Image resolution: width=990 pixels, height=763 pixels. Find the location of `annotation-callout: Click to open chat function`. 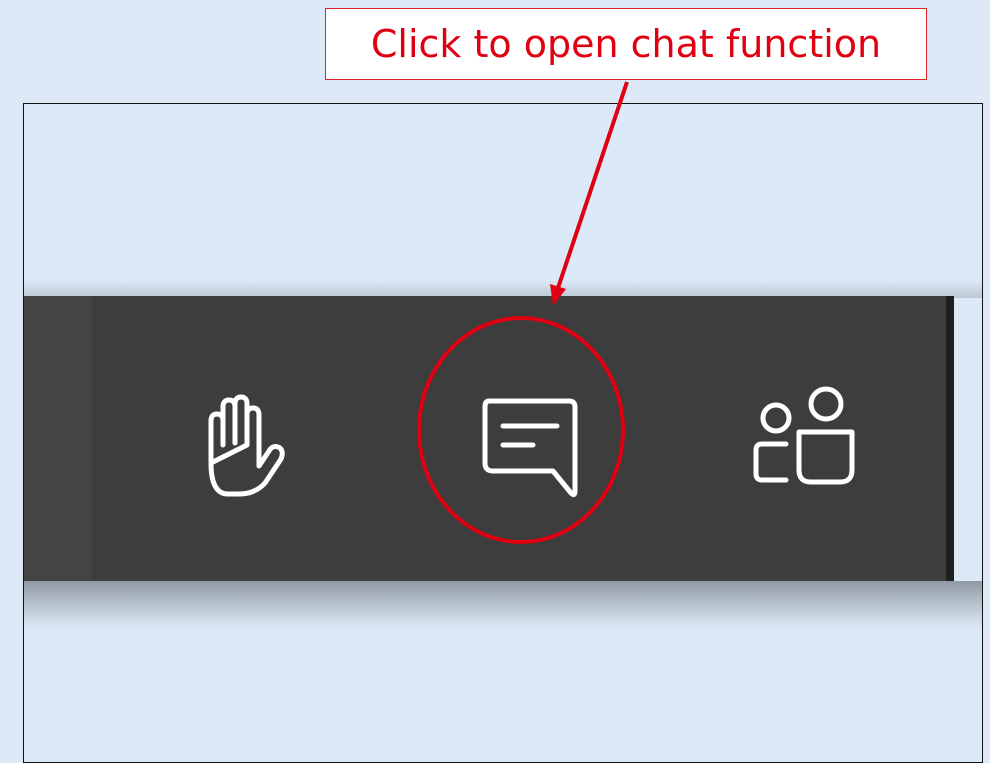

annotation-callout: Click to open chat function is located at coordinates (626, 44).